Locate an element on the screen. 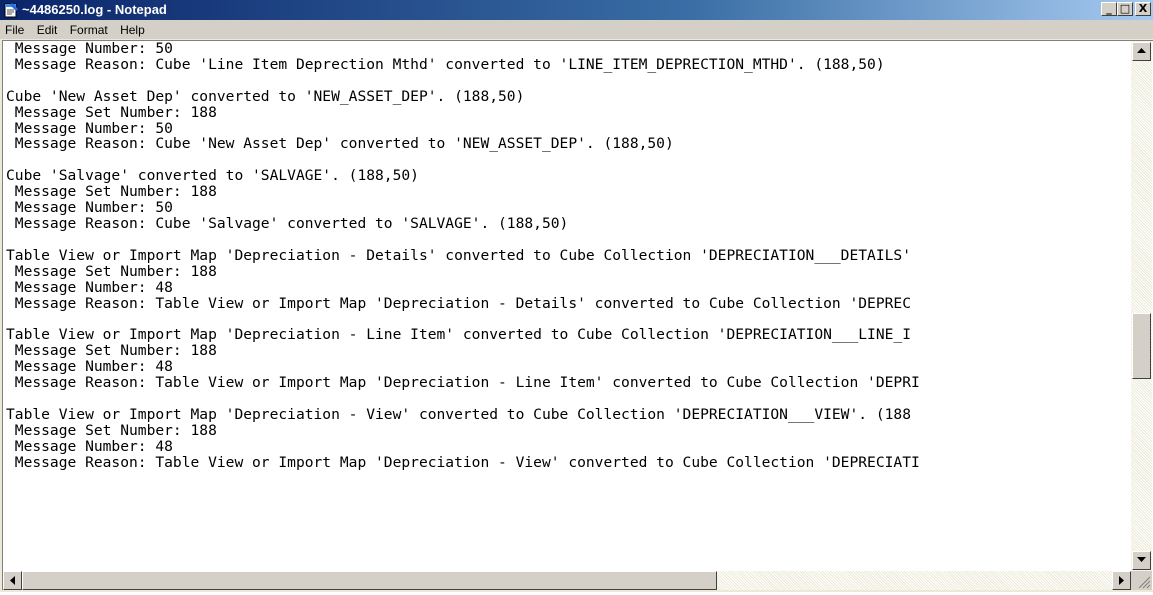 Image resolution: width=1153 pixels, height=595 pixels. resize-grip is located at coordinates (1141, 580).